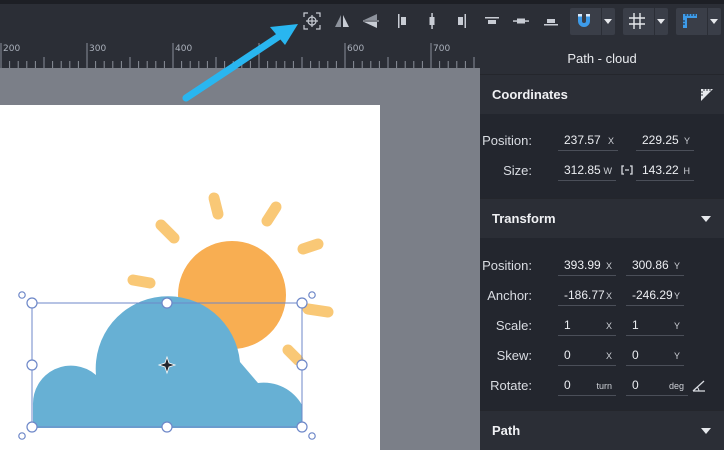 The height and width of the screenshot is (450, 724). I want to click on angle-icon, so click(699, 385).